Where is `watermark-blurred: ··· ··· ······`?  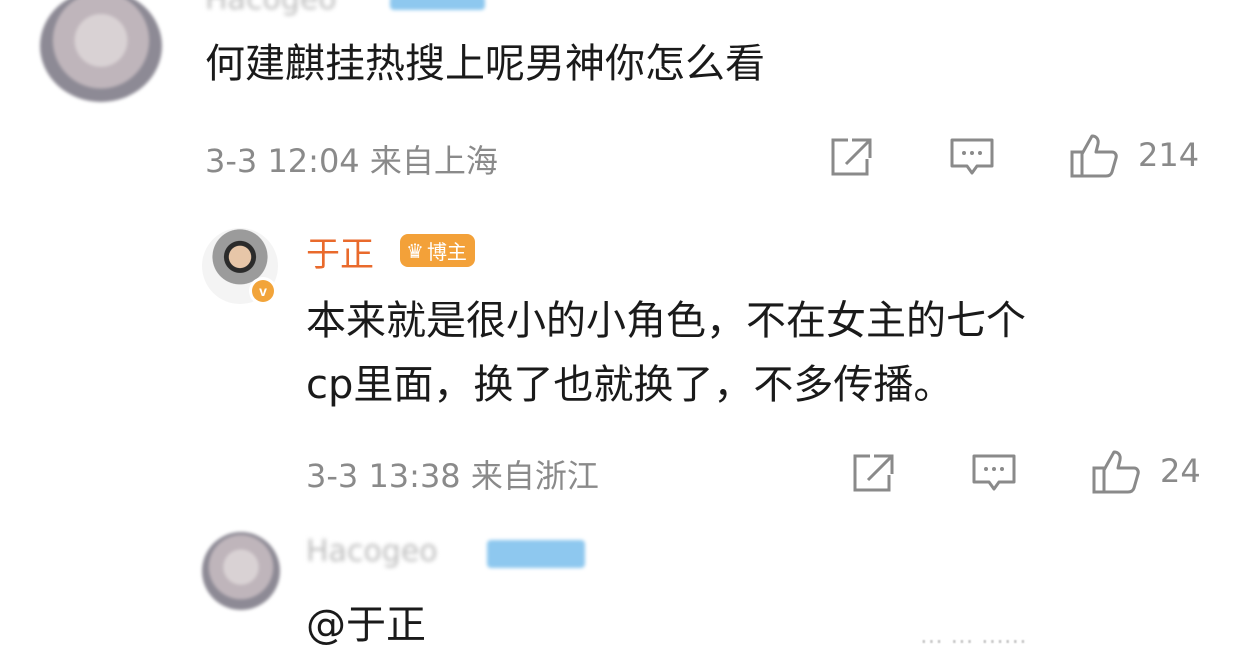
watermark-blurred: ··· ··· ······ is located at coordinates (973, 642).